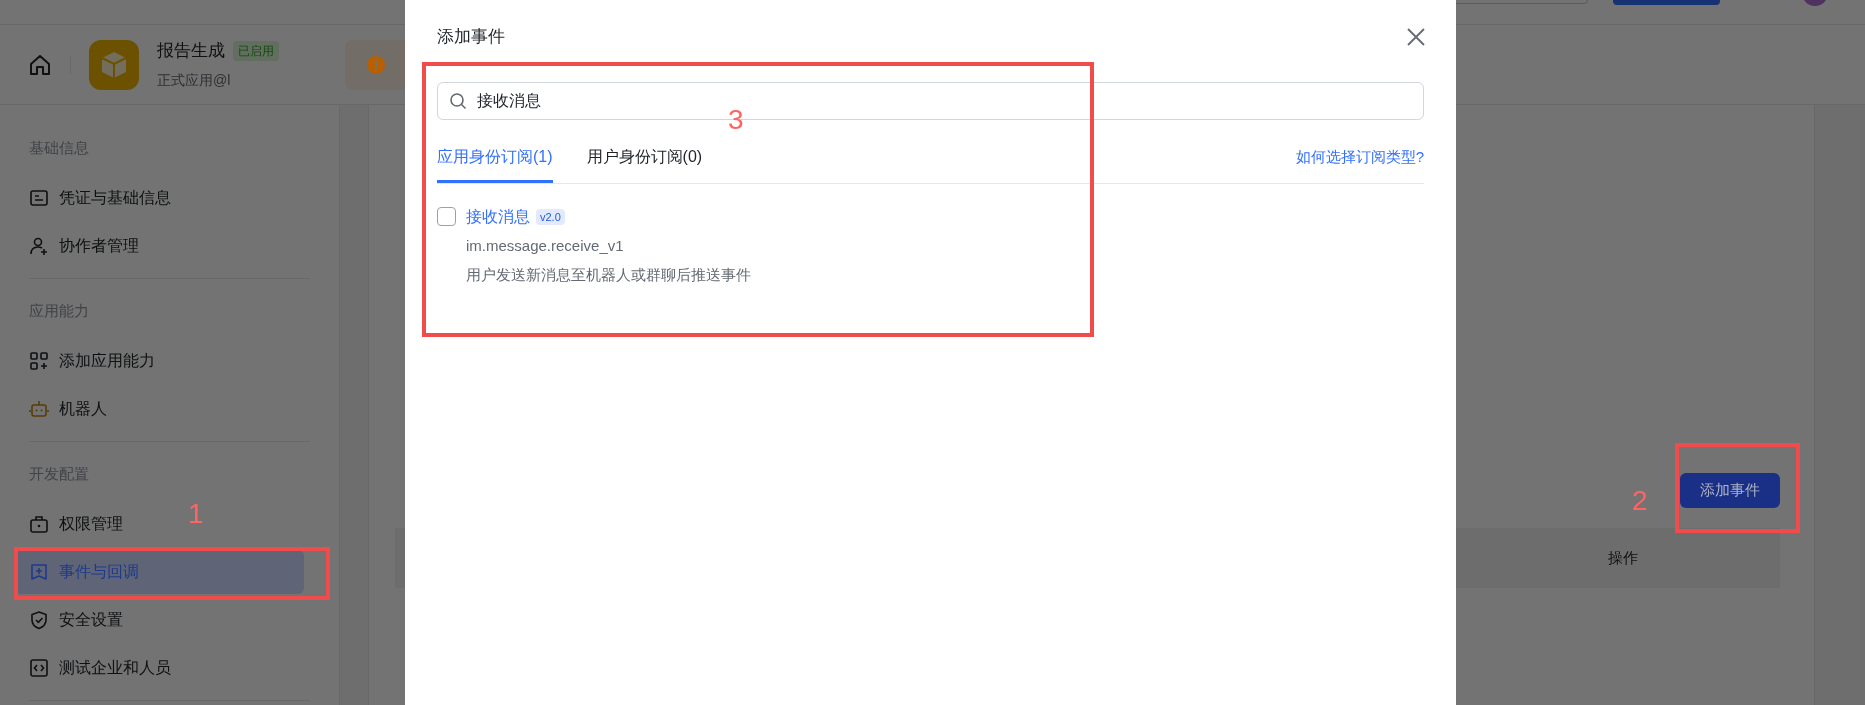  What do you see at coordinates (76, 620) in the screenshot?
I see `sidebar-item: 安全设置` at bounding box center [76, 620].